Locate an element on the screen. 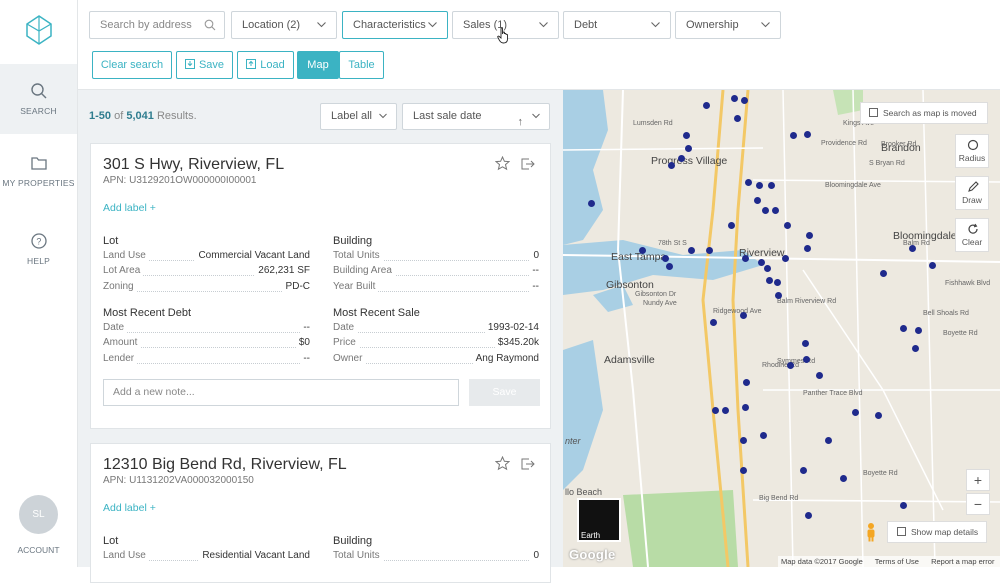  ownership-filter: Ownership is located at coordinates (728, 25).